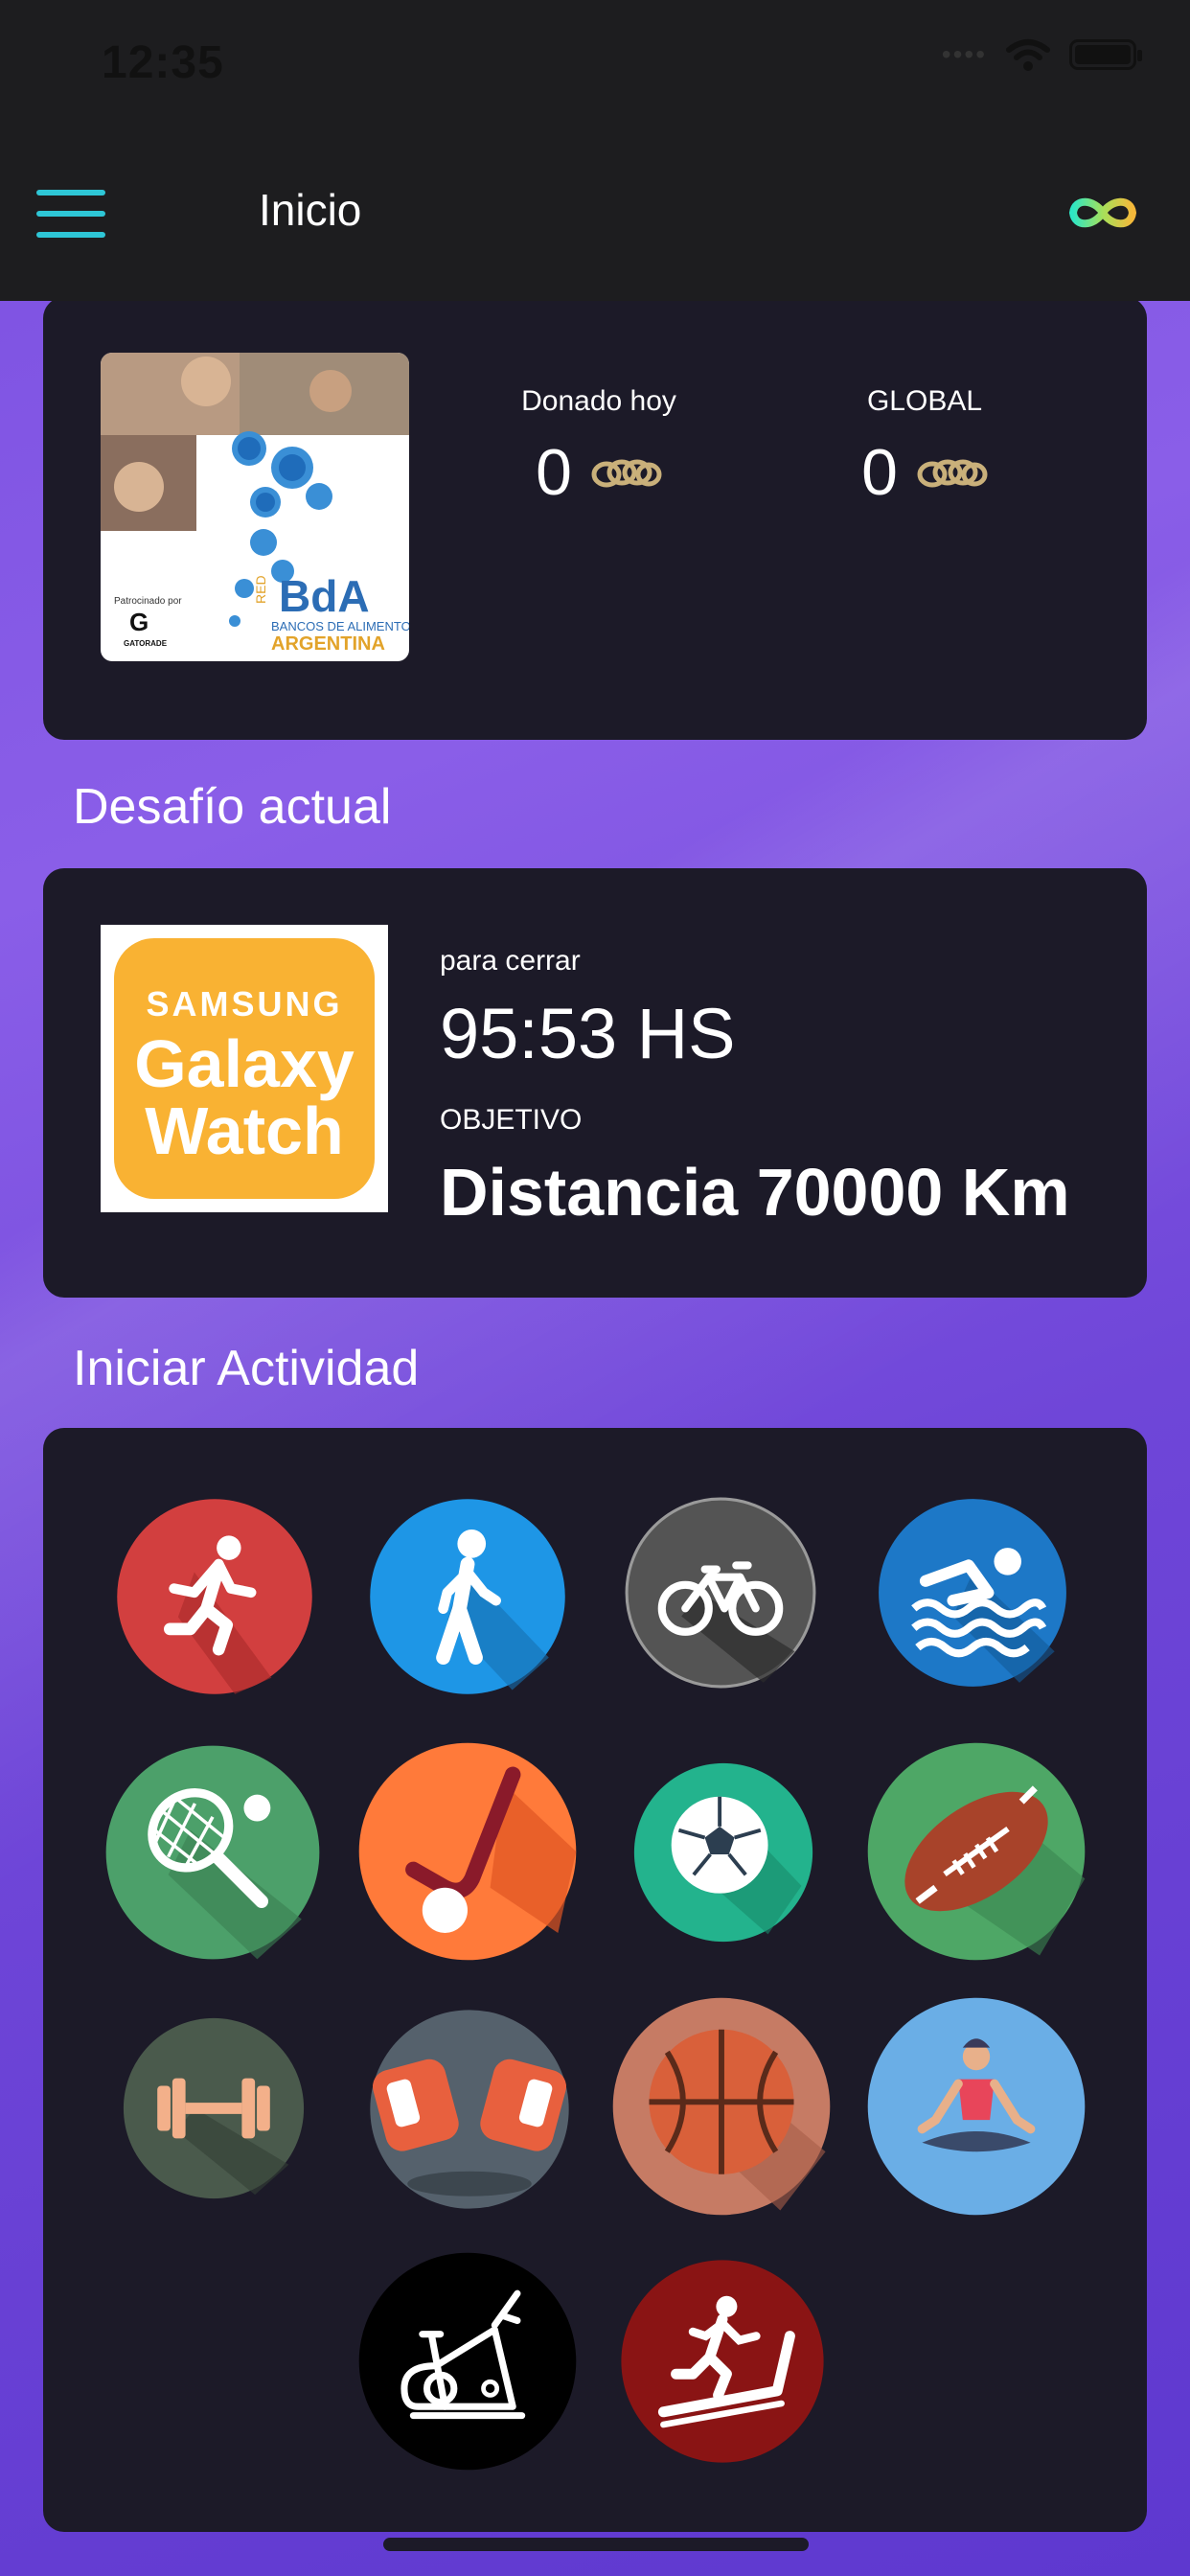 The width and height of the screenshot is (1190, 2576). Describe the element at coordinates (148, 601) in the screenshot. I see `svg-text: Patrocinado por` at that location.